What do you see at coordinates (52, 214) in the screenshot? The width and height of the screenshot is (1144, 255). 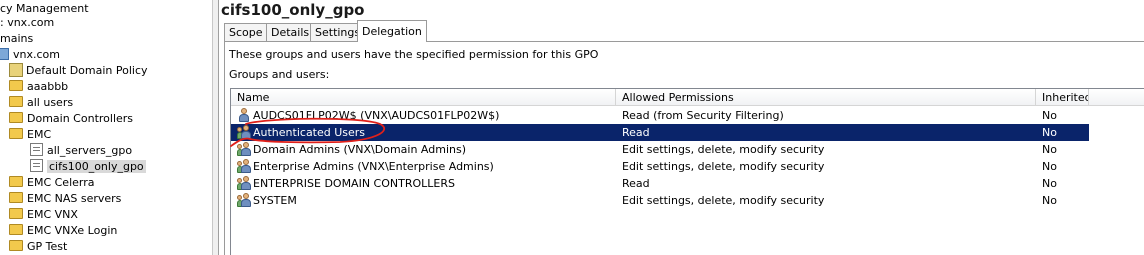 I see `tree-item-label: EMC VNX` at bounding box center [52, 214].